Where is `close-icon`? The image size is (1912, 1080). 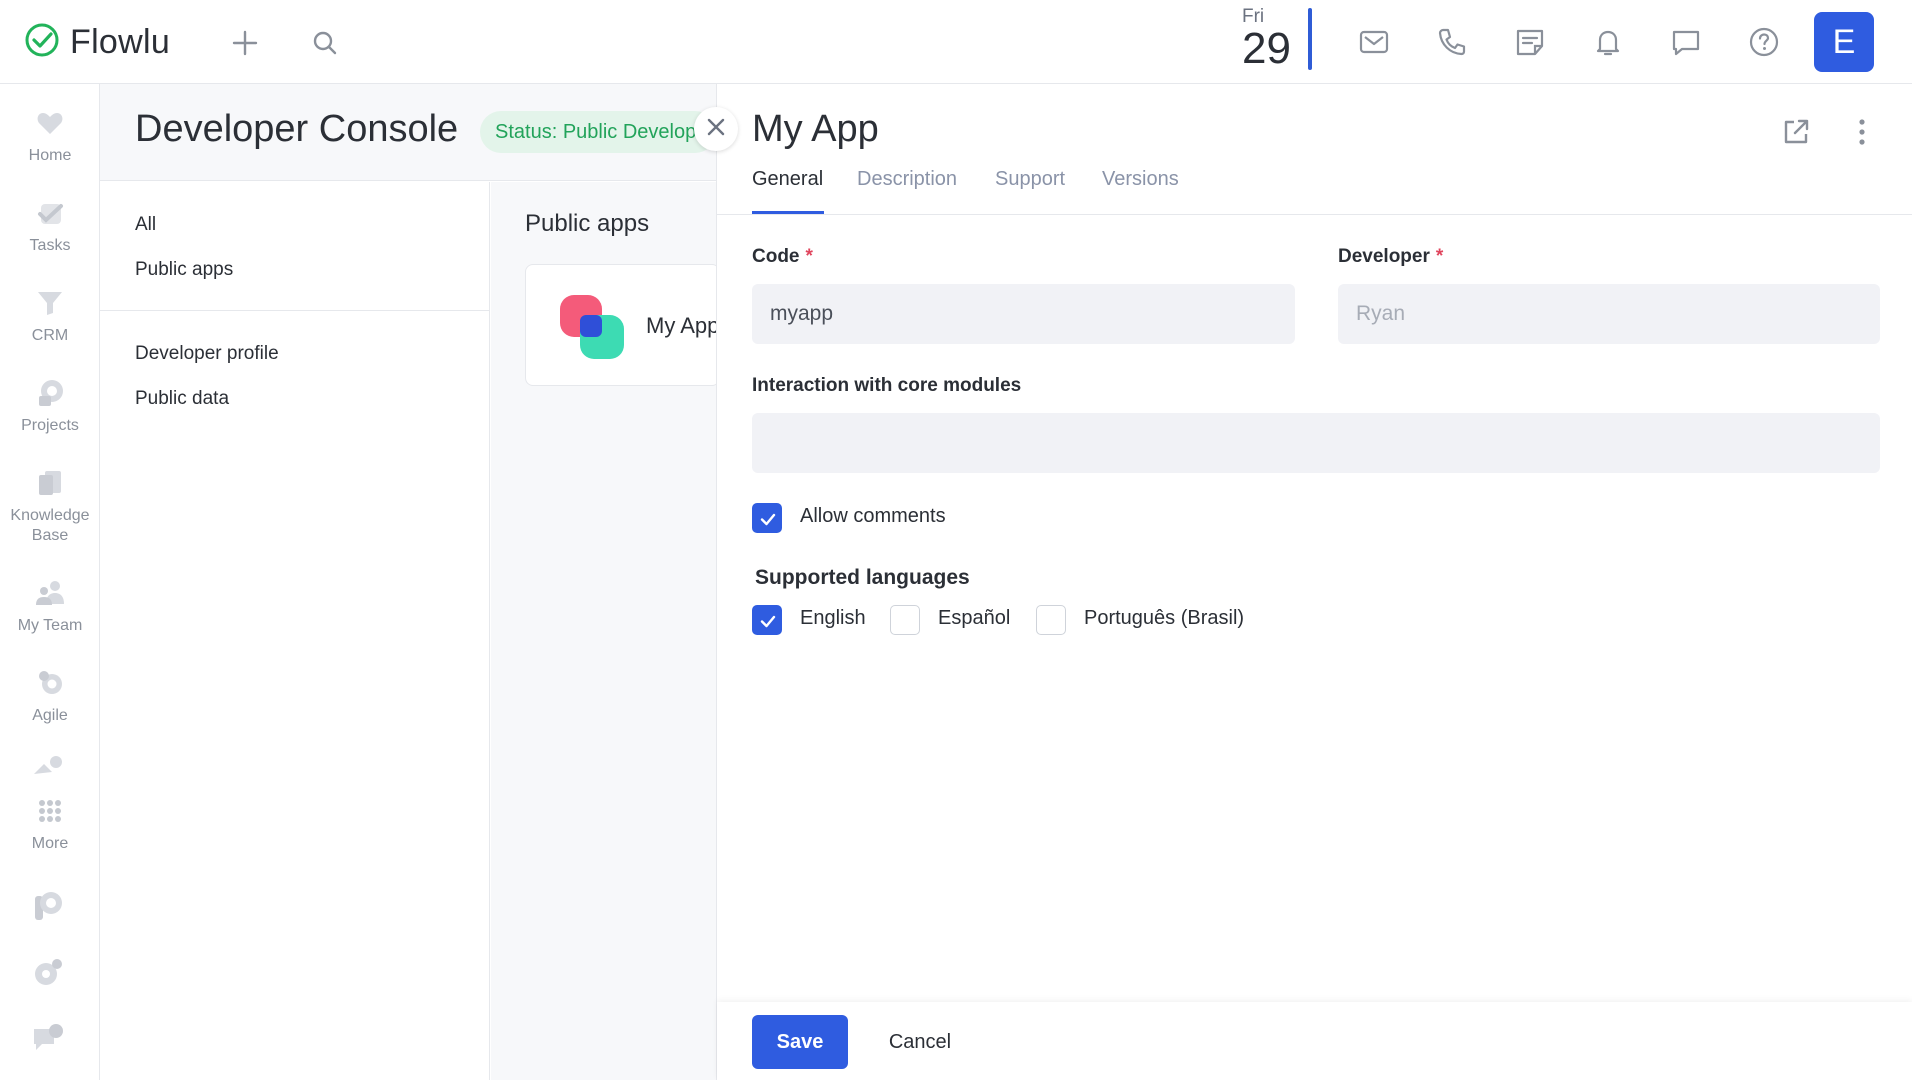 close-icon is located at coordinates (716, 129).